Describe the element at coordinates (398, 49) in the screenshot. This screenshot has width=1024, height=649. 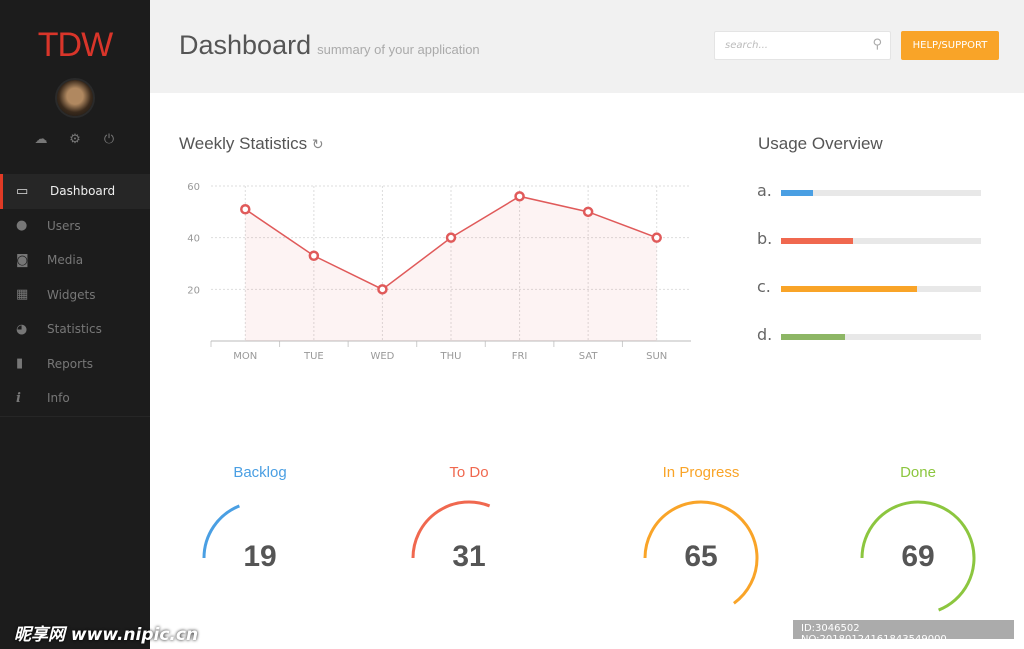
I see `page-subtitle: summary of your application` at that location.